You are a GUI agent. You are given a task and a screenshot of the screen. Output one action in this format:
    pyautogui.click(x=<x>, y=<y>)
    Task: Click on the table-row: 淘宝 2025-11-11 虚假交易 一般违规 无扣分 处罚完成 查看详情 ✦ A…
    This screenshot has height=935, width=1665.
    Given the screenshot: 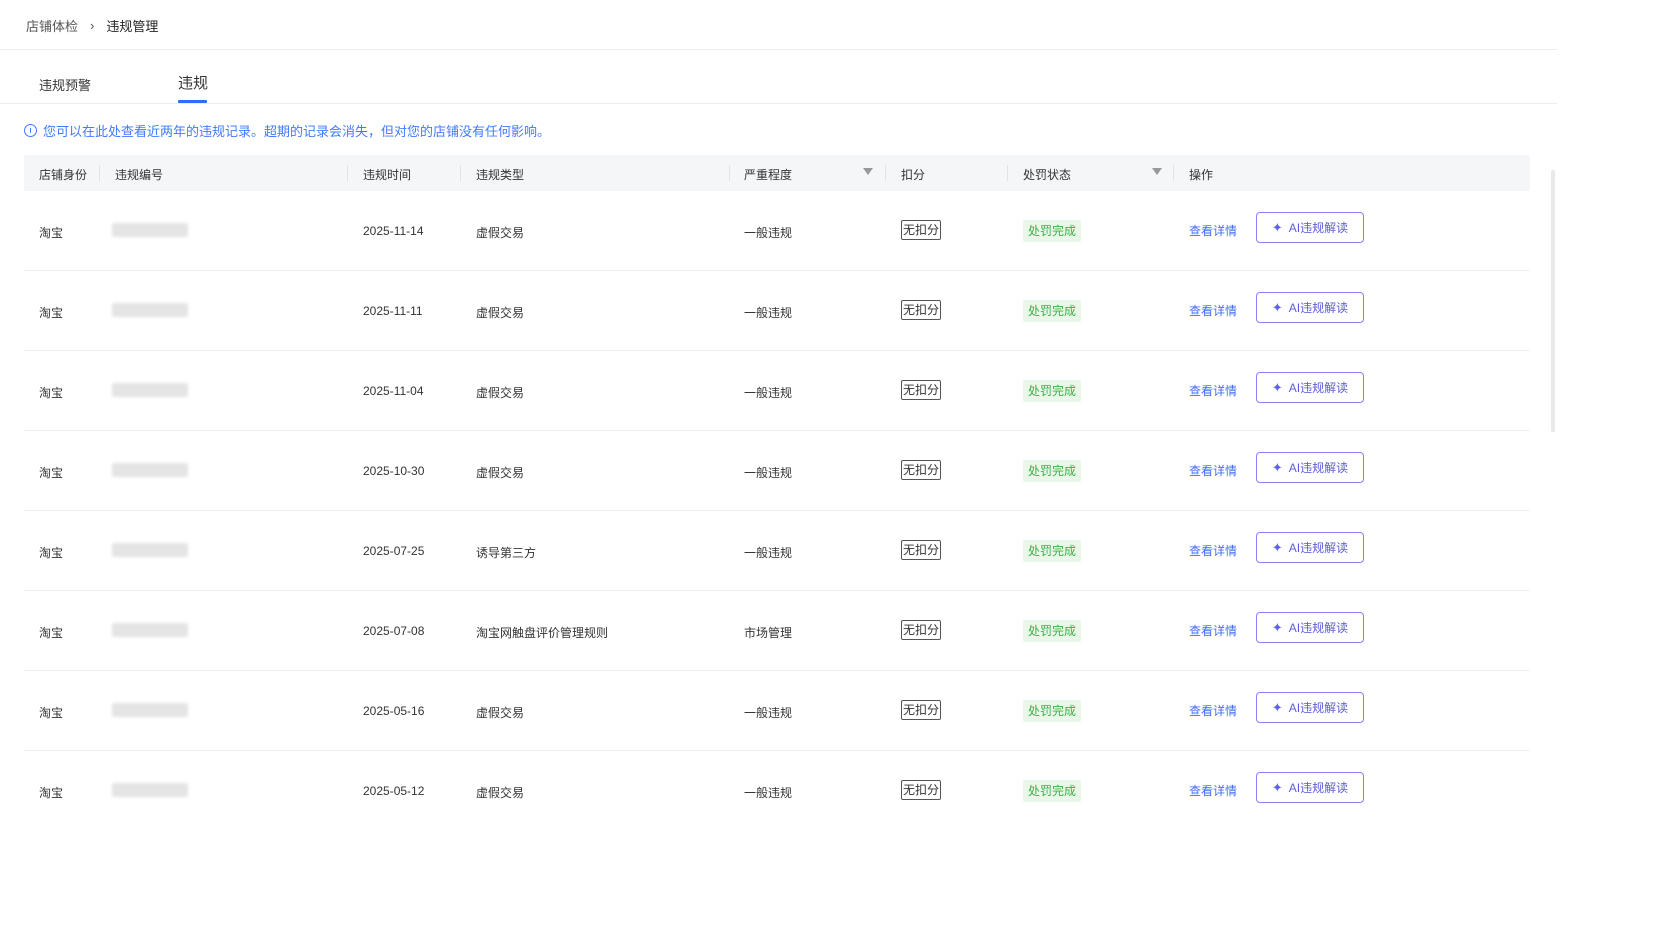 What is the action you would take?
    pyautogui.click(x=777, y=311)
    